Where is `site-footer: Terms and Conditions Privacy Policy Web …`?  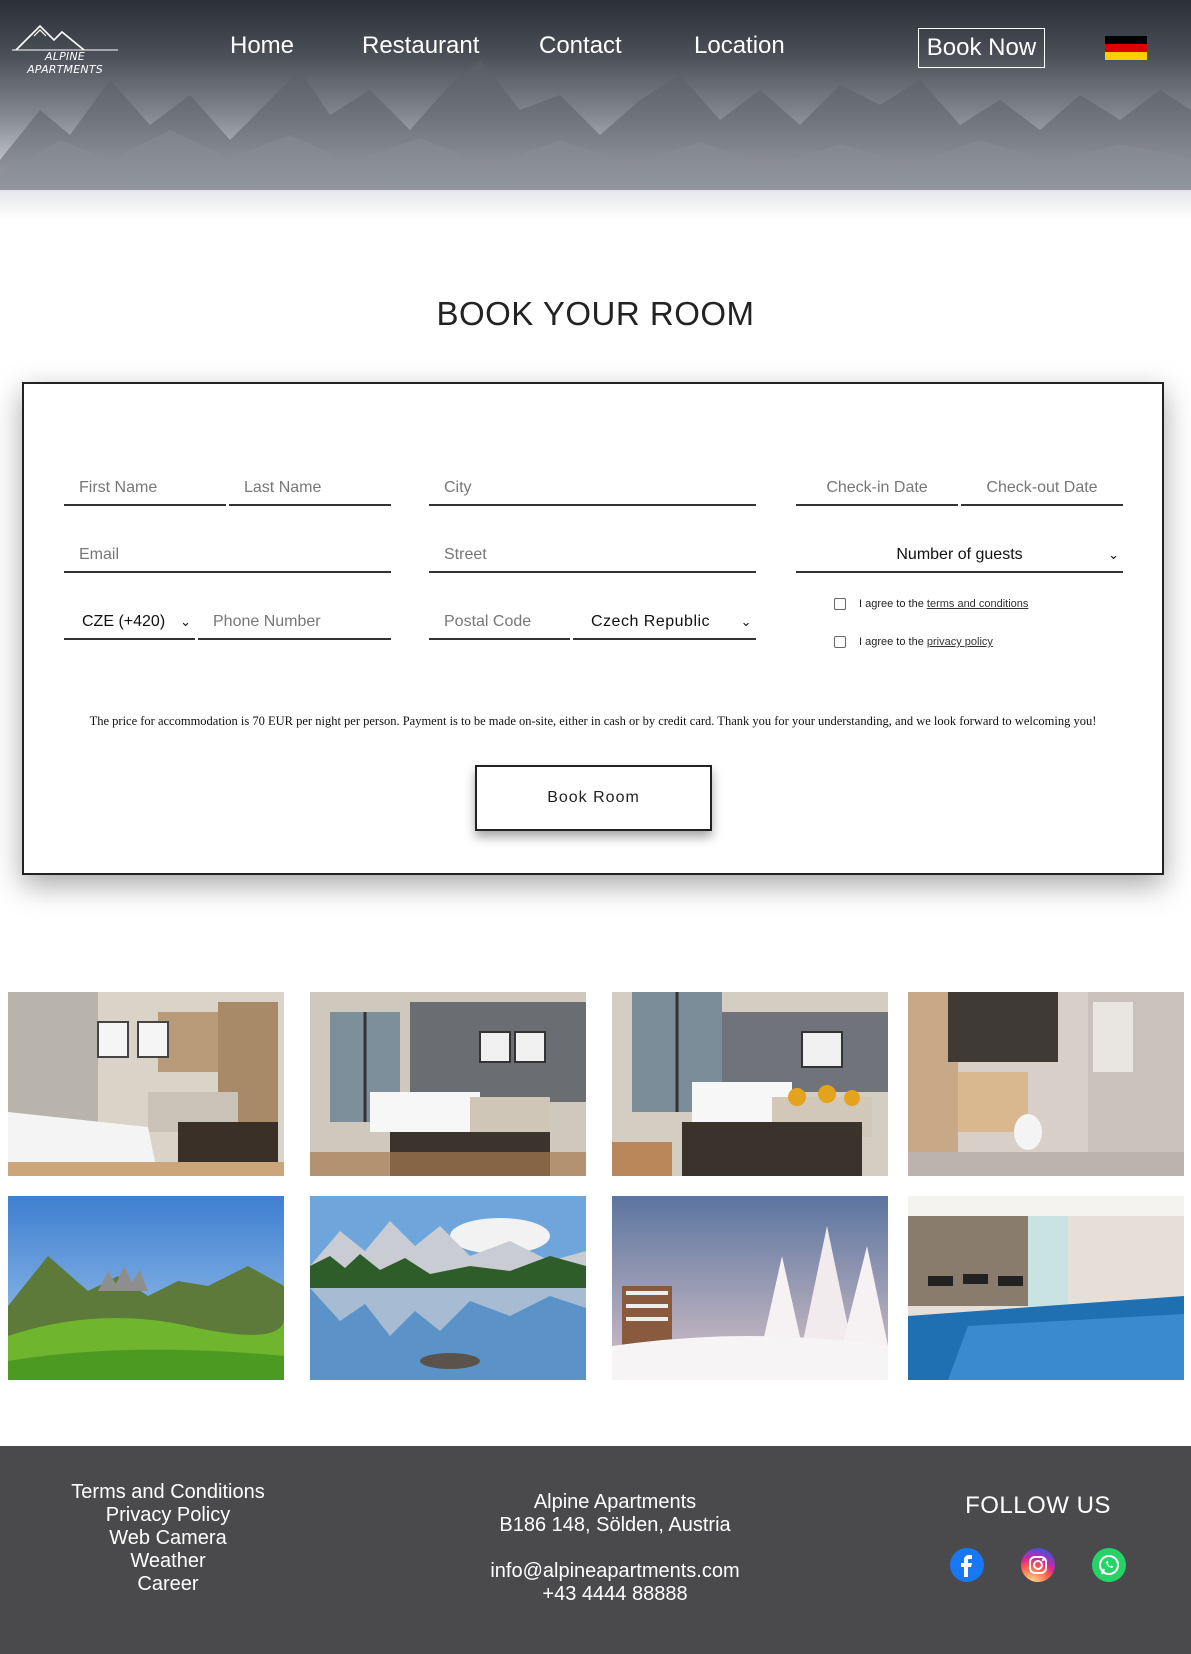 site-footer: Terms and Conditions Privacy Policy Web … is located at coordinates (595, 1550).